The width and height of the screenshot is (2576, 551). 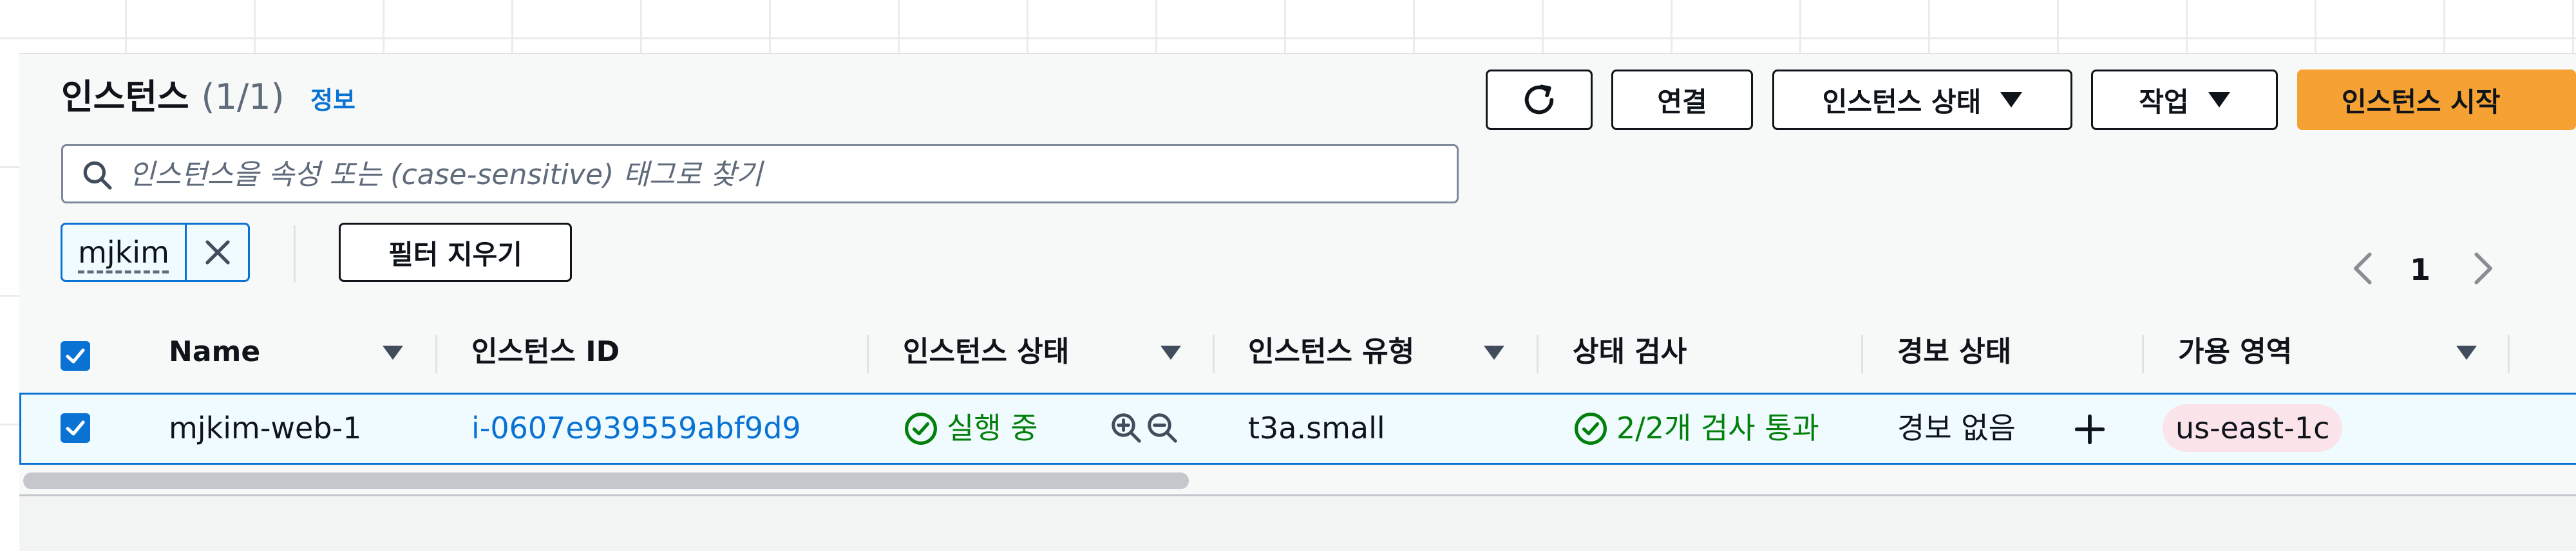 I want to click on instance-state-dropdown-label: 인스턴스 상태, so click(x=1902, y=102).